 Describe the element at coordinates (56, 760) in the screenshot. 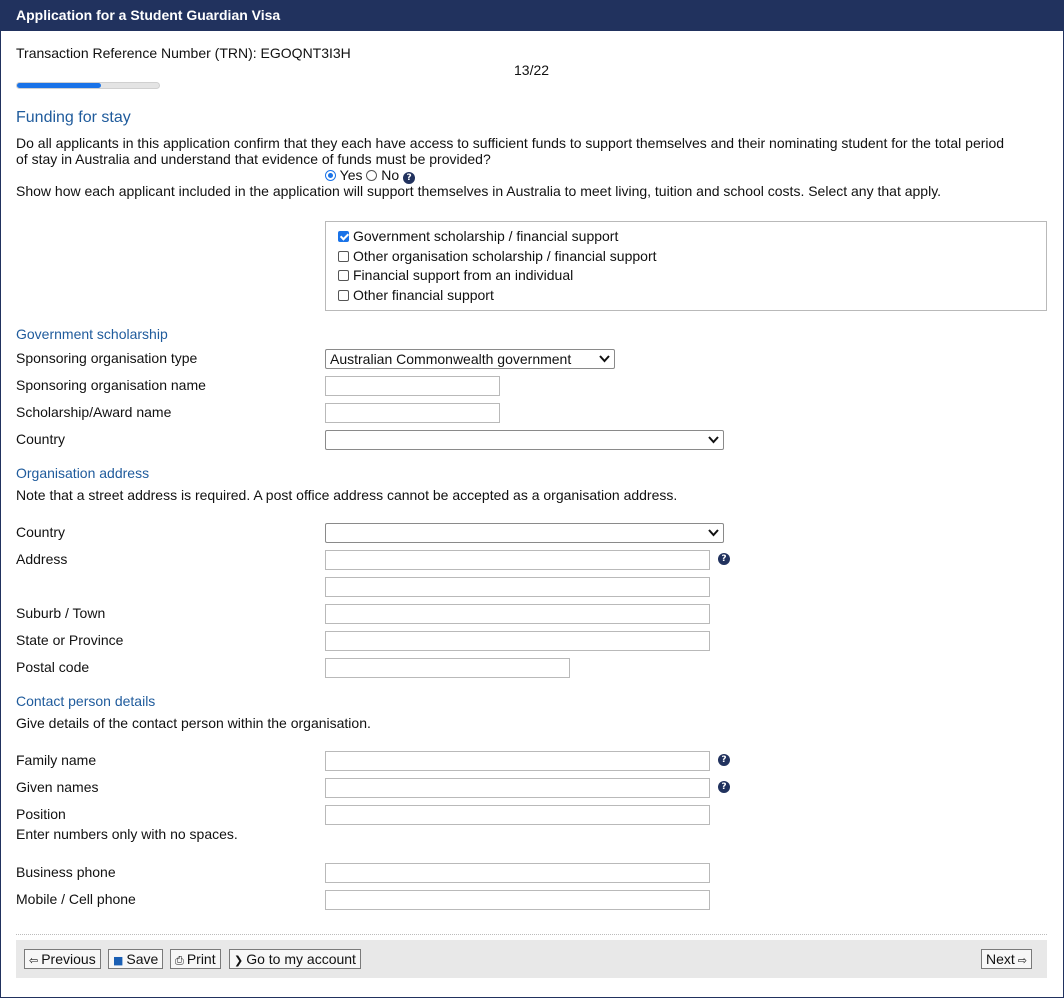

I see `family-name-label: Family name` at that location.